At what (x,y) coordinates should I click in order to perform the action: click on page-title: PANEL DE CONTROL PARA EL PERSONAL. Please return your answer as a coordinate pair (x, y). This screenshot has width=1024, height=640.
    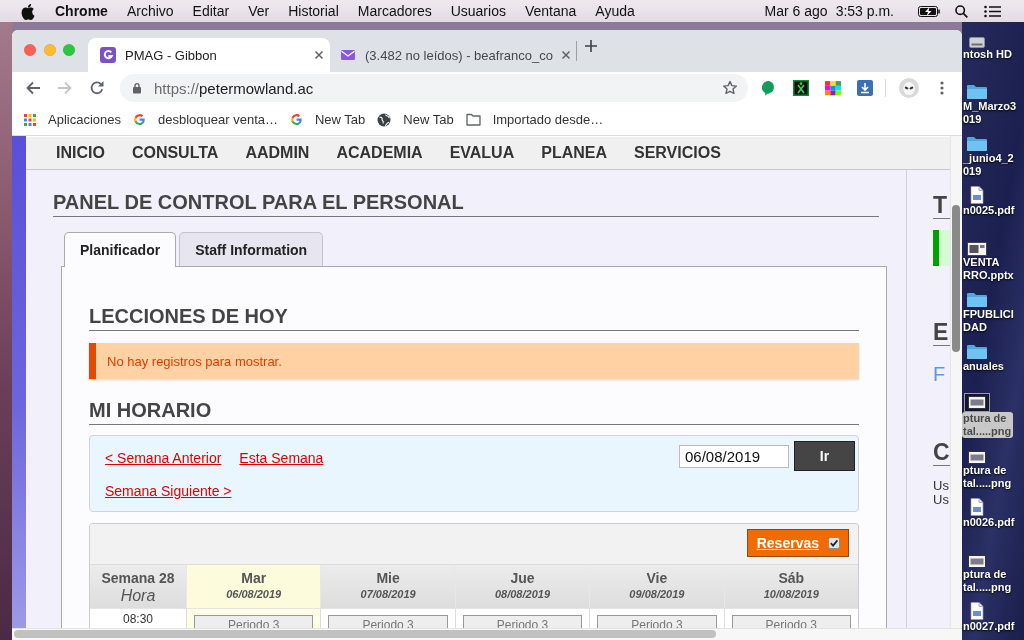
    Looking at the image, I should click on (466, 203).